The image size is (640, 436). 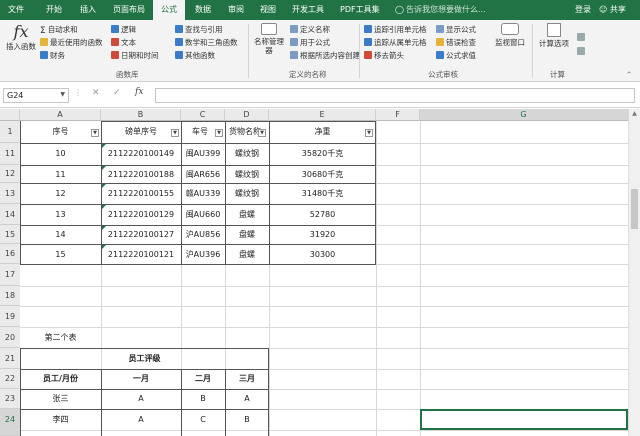 What do you see at coordinates (129, 10) in the screenshot?
I see `tab-page-layout: 页面布局` at bounding box center [129, 10].